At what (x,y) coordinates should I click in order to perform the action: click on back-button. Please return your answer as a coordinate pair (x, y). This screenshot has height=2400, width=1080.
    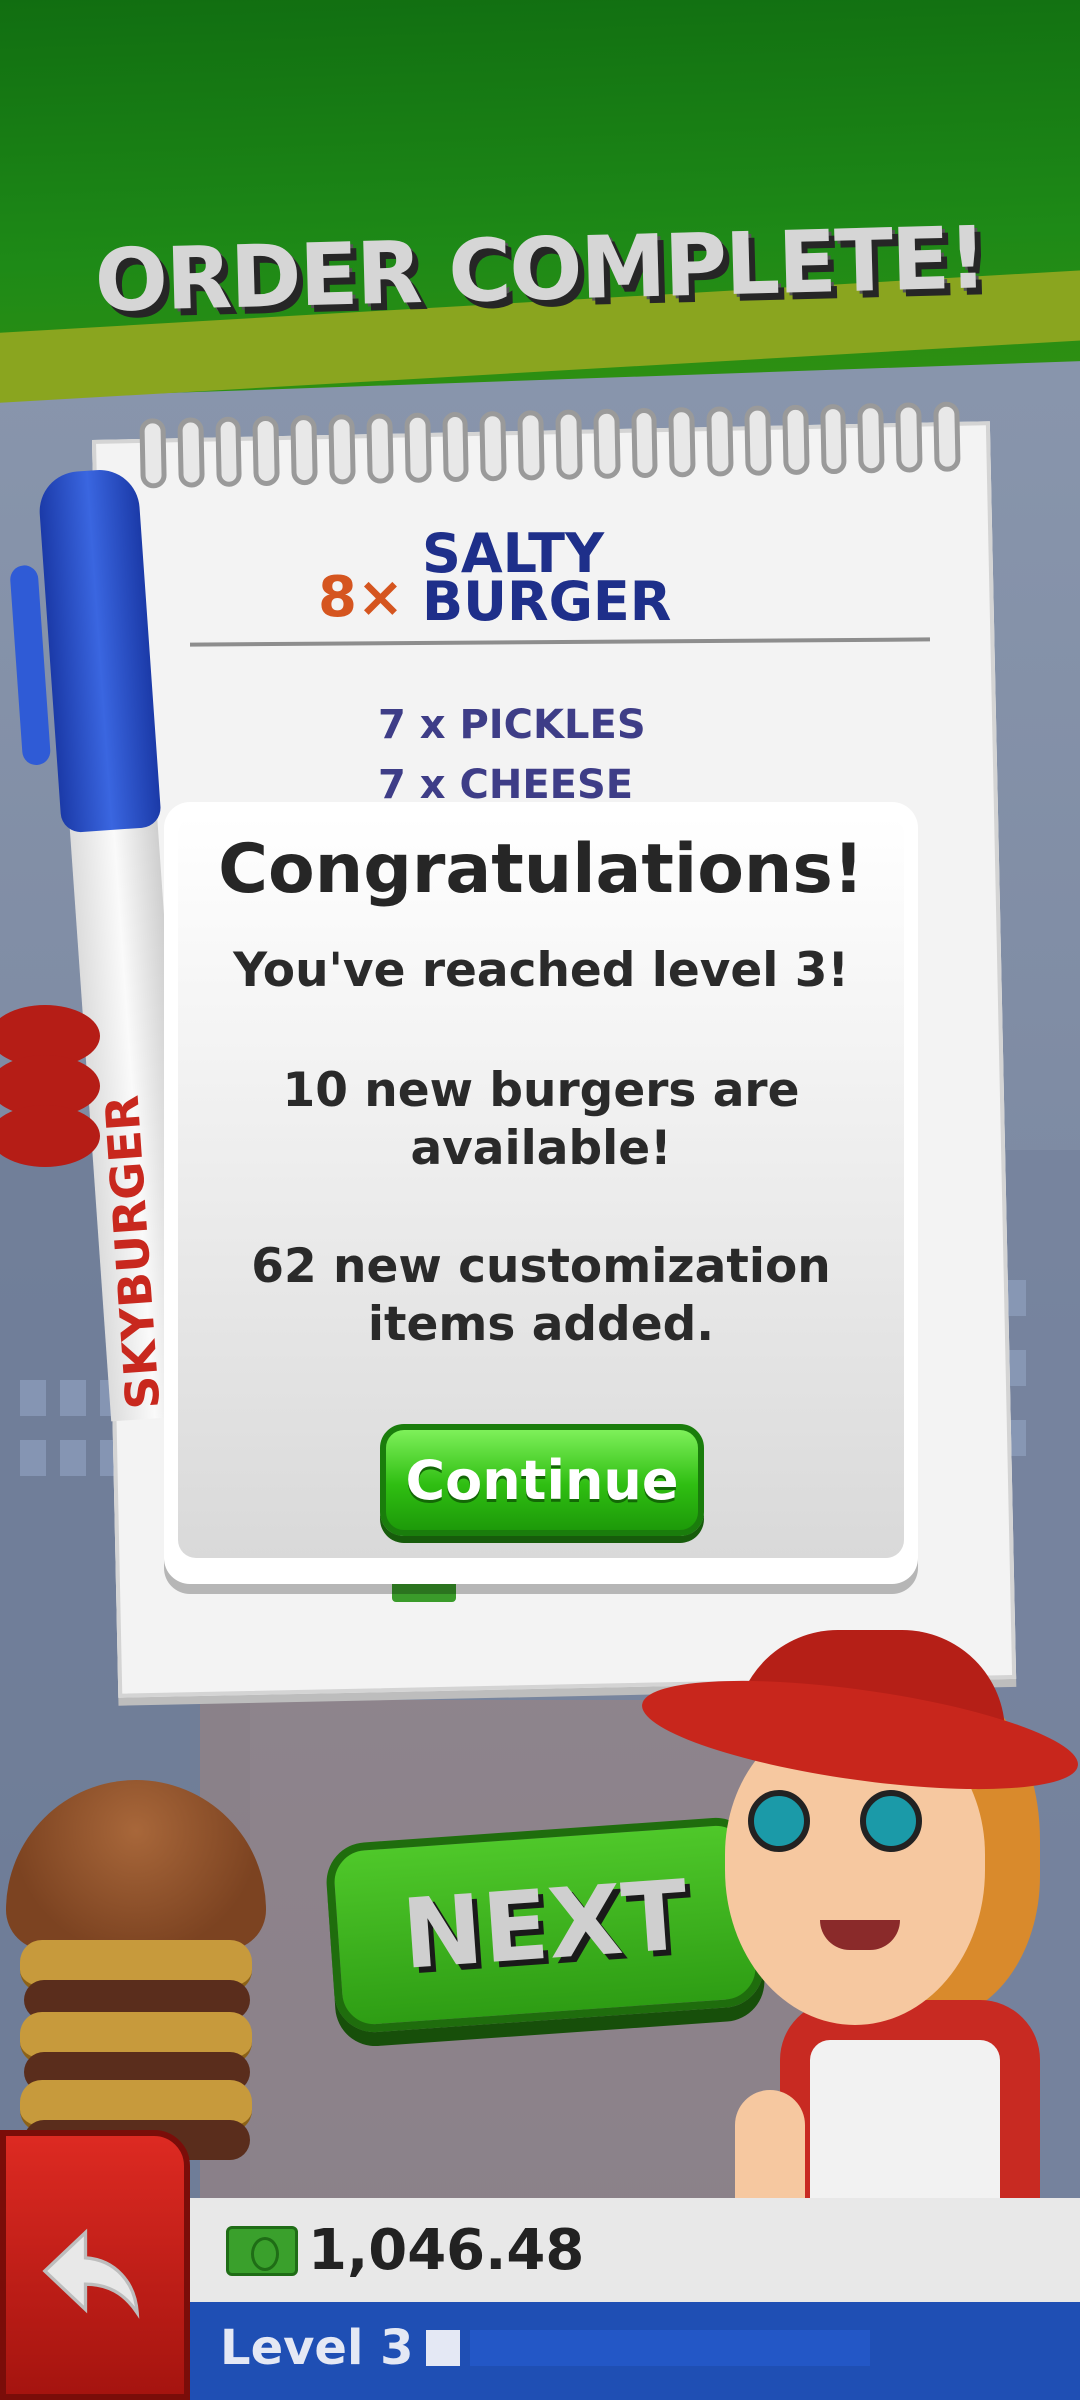
    Looking at the image, I should click on (95, 2265).